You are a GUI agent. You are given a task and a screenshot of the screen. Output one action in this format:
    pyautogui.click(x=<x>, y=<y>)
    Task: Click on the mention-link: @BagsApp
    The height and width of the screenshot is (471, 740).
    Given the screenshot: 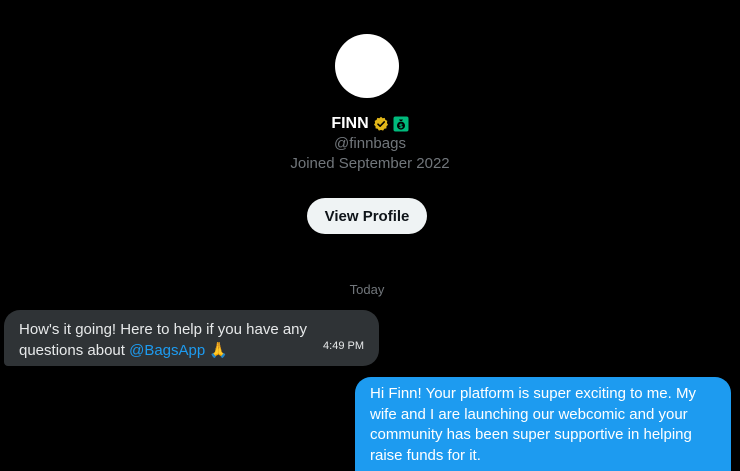 What is the action you would take?
    pyautogui.click(x=167, y=350)
    